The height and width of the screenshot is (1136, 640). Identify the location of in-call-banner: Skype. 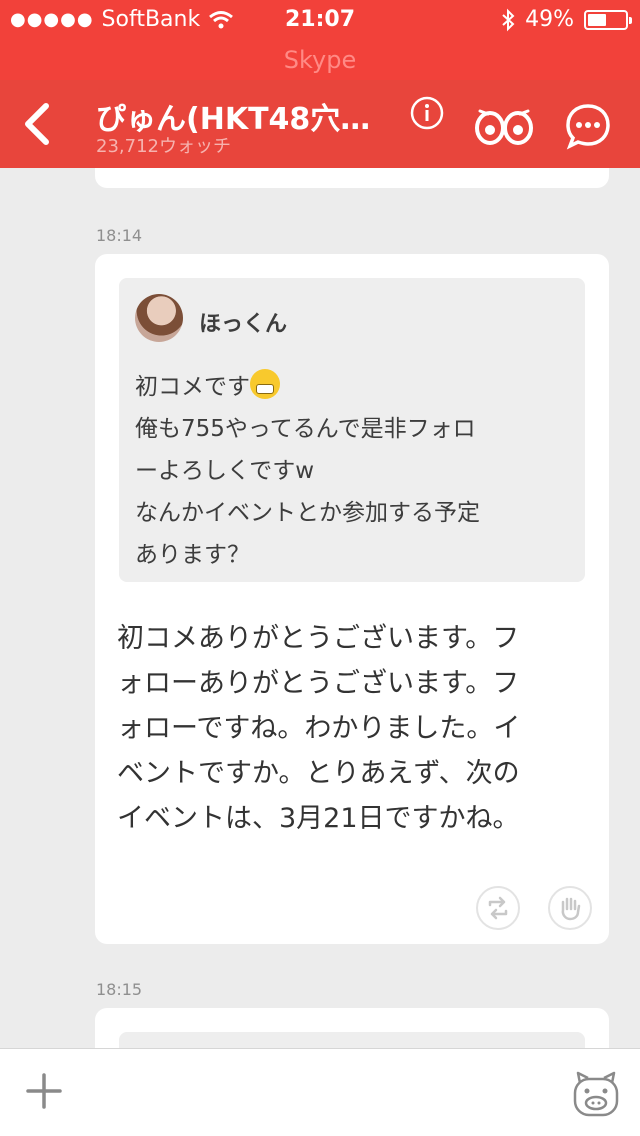
(320, 60).